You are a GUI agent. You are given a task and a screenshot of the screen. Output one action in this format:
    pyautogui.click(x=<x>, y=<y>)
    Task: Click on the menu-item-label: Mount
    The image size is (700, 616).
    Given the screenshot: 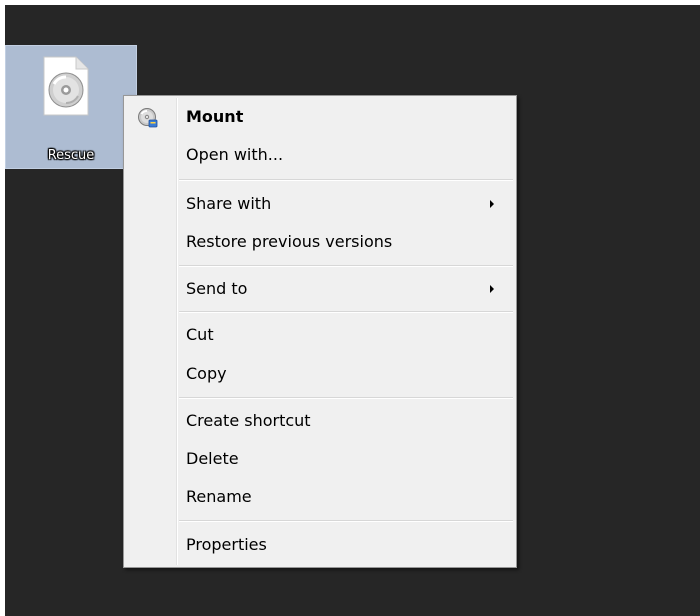 What is the action you would take?
    pyautogui.click(x=215, y=116)
    